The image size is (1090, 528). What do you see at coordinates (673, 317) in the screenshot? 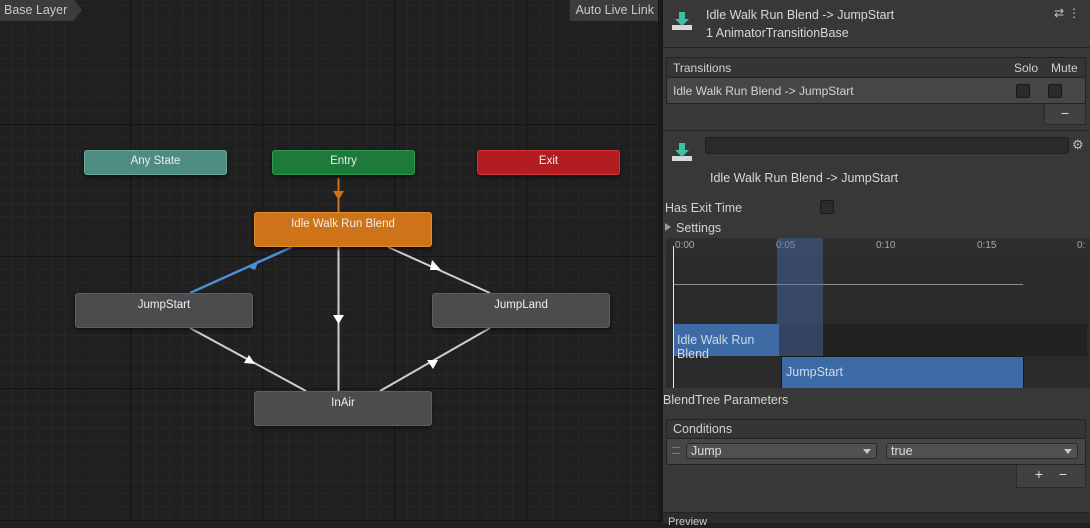
I see `timeline-playhead` at bounding box center [673, 317].